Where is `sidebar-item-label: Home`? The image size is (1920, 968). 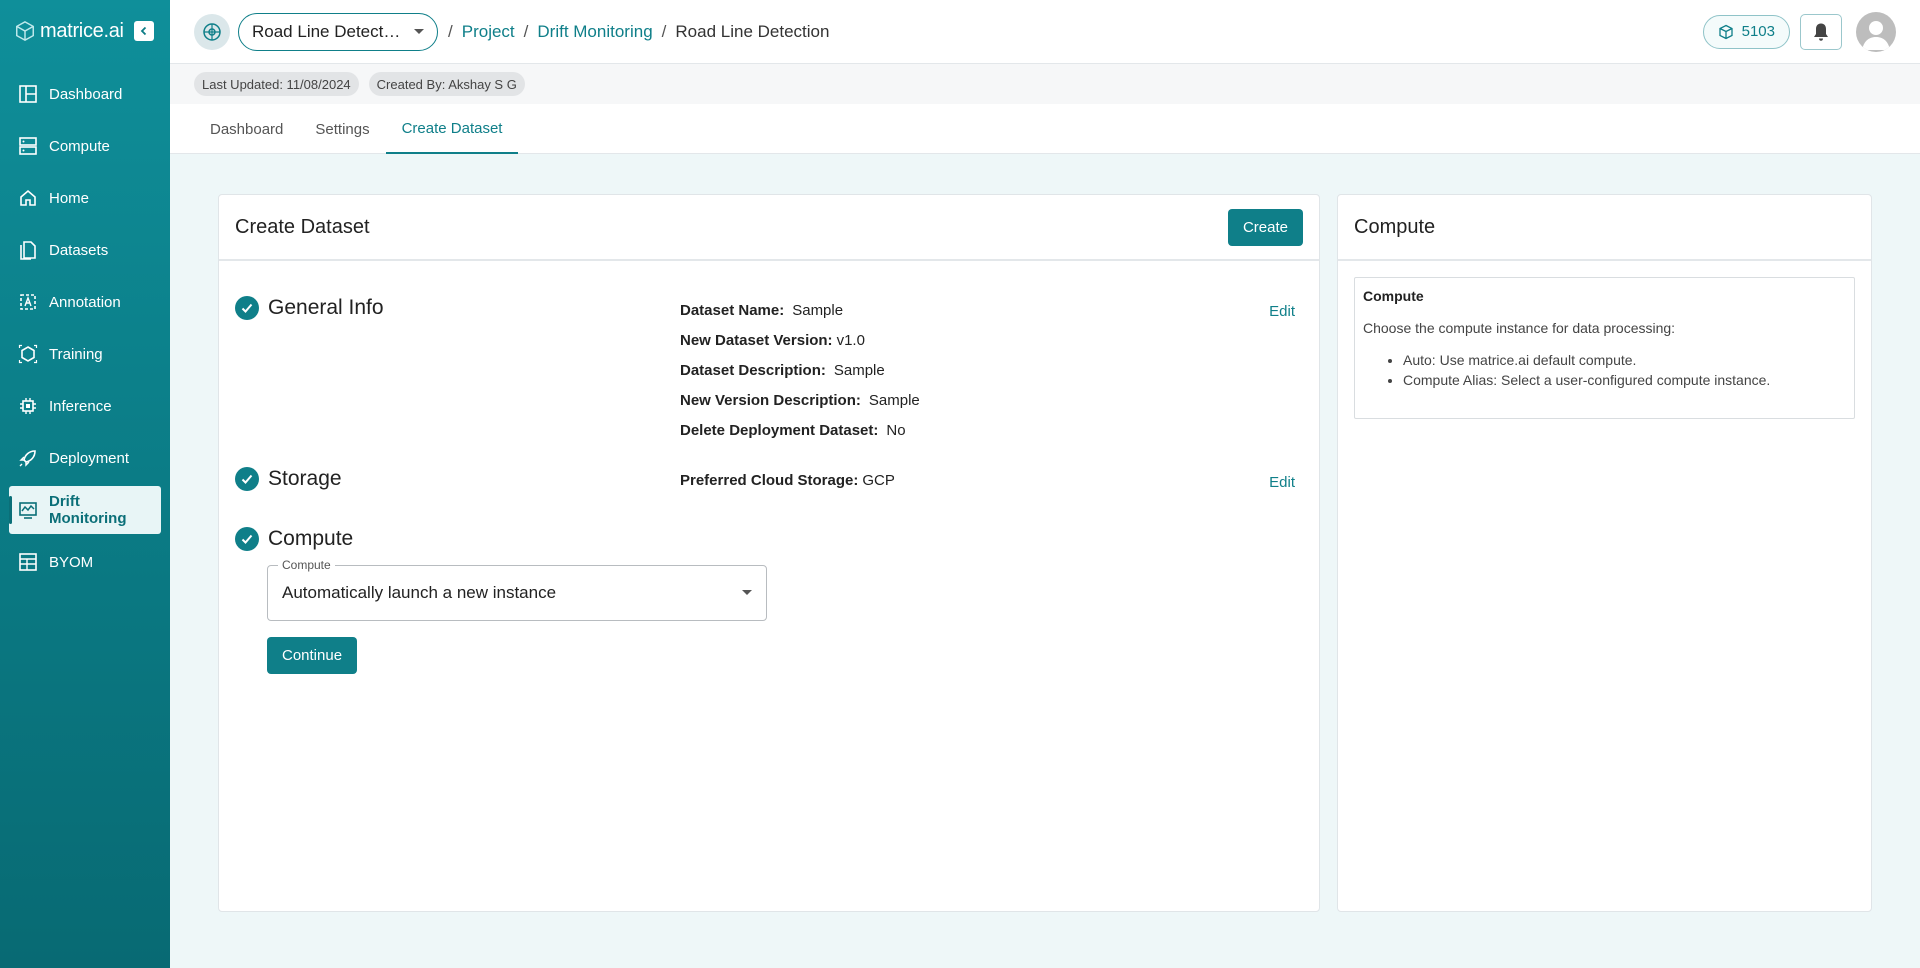 sidebar-item-label: Home is located at coordinates (69, 198).